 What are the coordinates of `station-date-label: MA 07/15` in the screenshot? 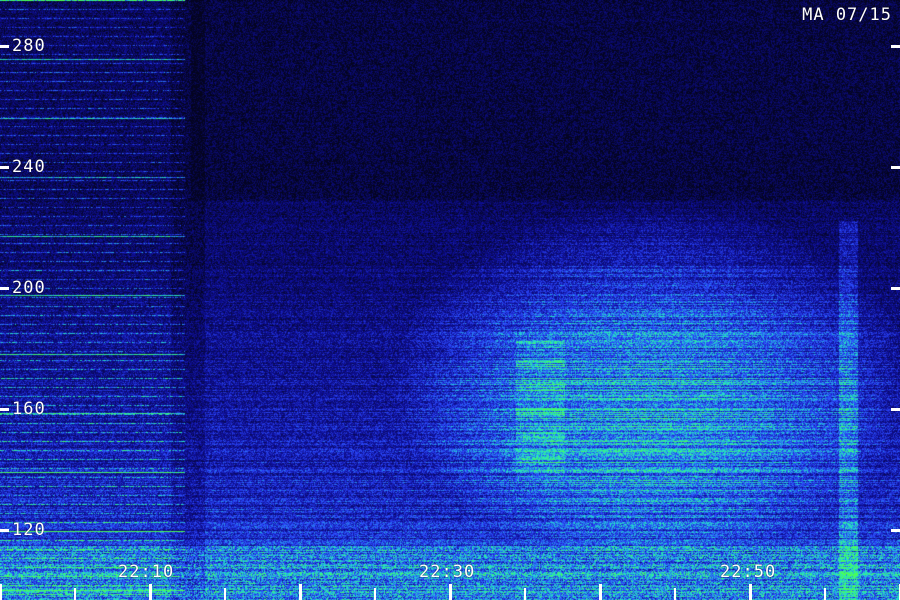 It's located at (847, 15).